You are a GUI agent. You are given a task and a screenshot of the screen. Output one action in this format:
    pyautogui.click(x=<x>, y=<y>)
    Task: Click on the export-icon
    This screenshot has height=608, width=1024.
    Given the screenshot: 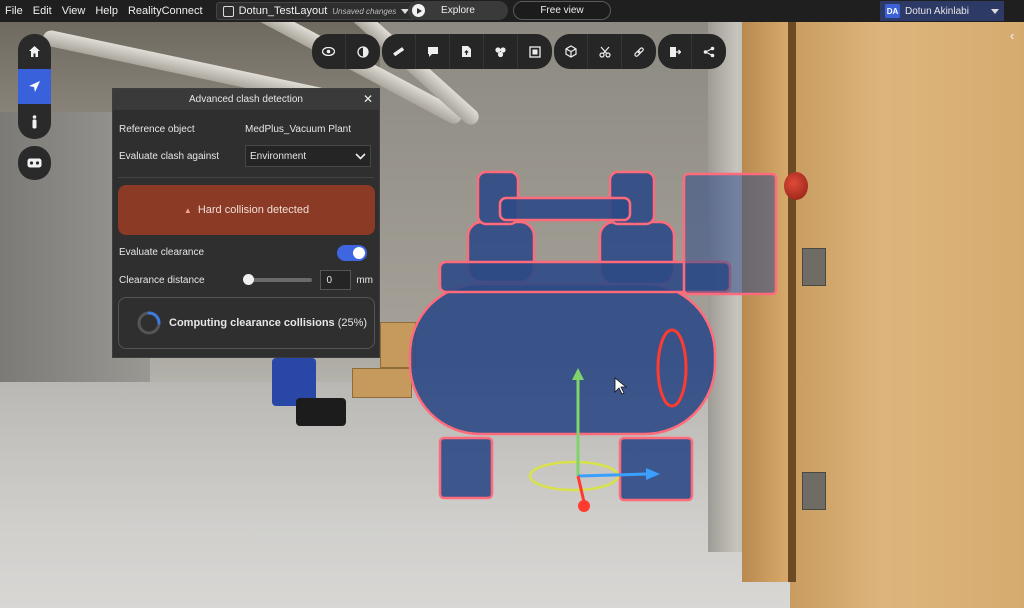 What is the action you would take?
    pyautogui.click(x=675, y=51)
    